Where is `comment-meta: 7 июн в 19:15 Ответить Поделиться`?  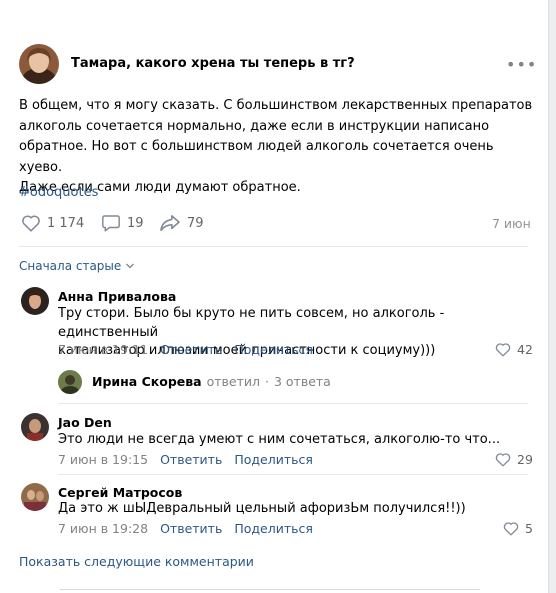 comment-meta: 7 июн в 19:15 Ответить Поделиться is located at coordinates (185, 459).